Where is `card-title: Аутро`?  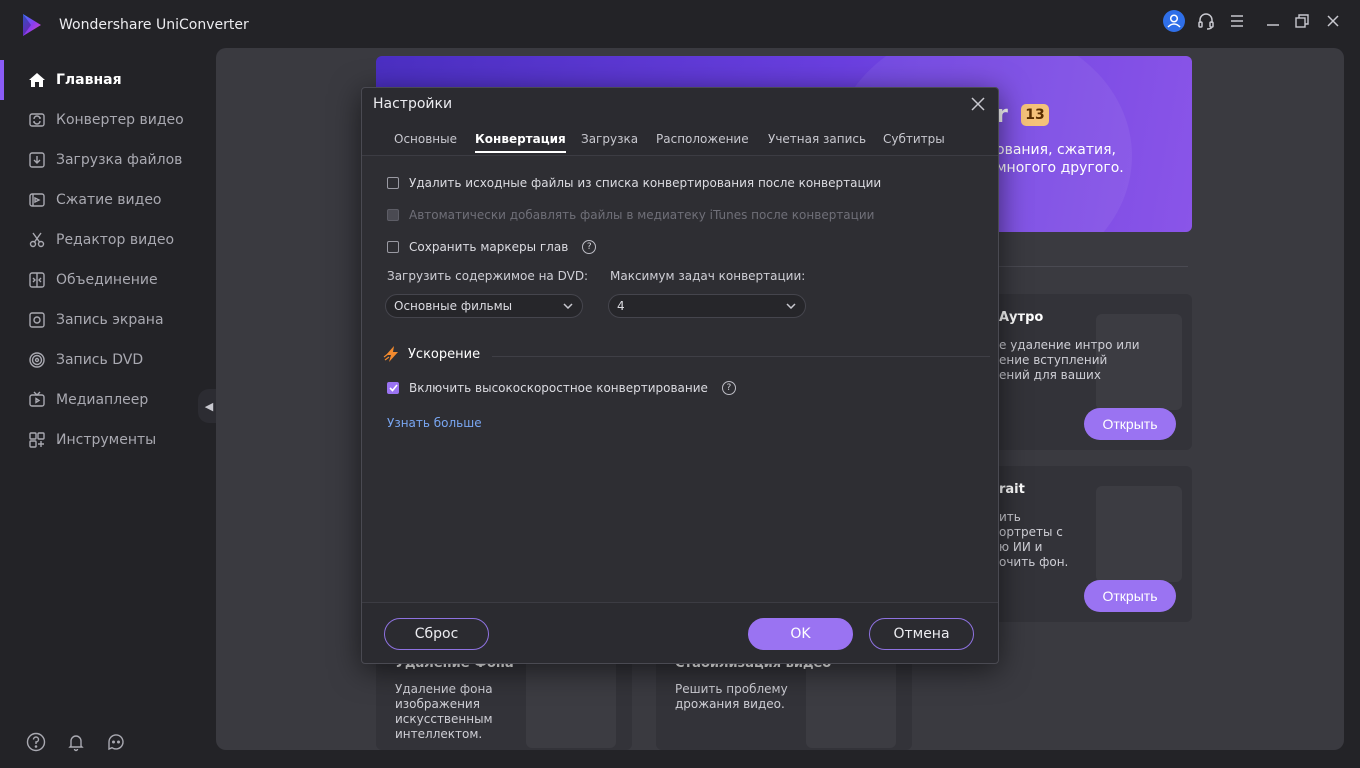 card-title: Аутро is located at coordinates (1021, 317).